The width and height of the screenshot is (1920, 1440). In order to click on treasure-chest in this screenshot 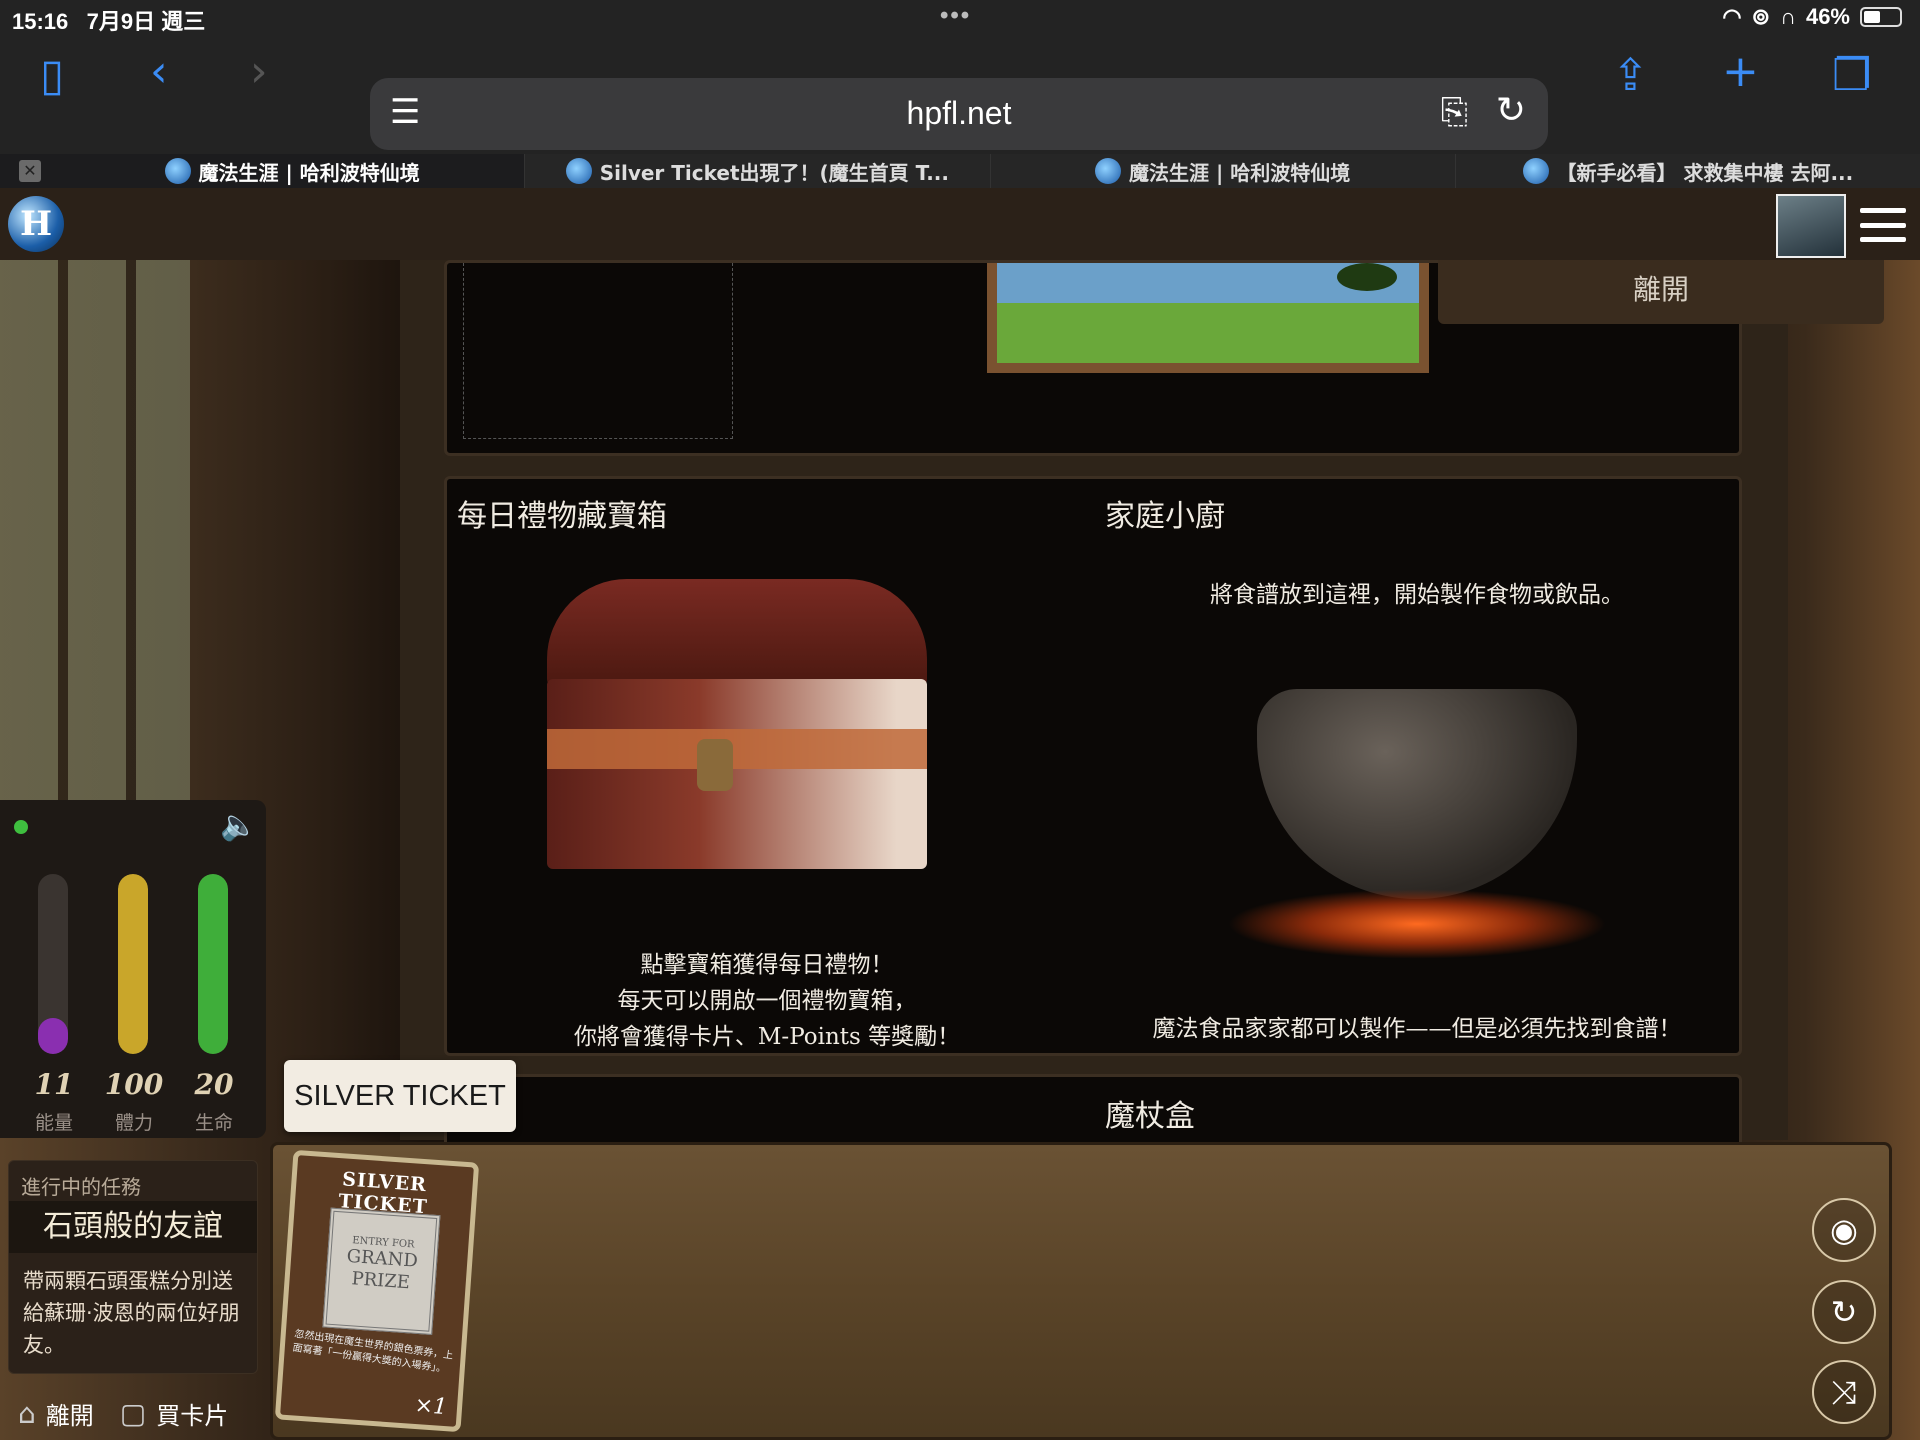, I will do `click(737, 729)`.